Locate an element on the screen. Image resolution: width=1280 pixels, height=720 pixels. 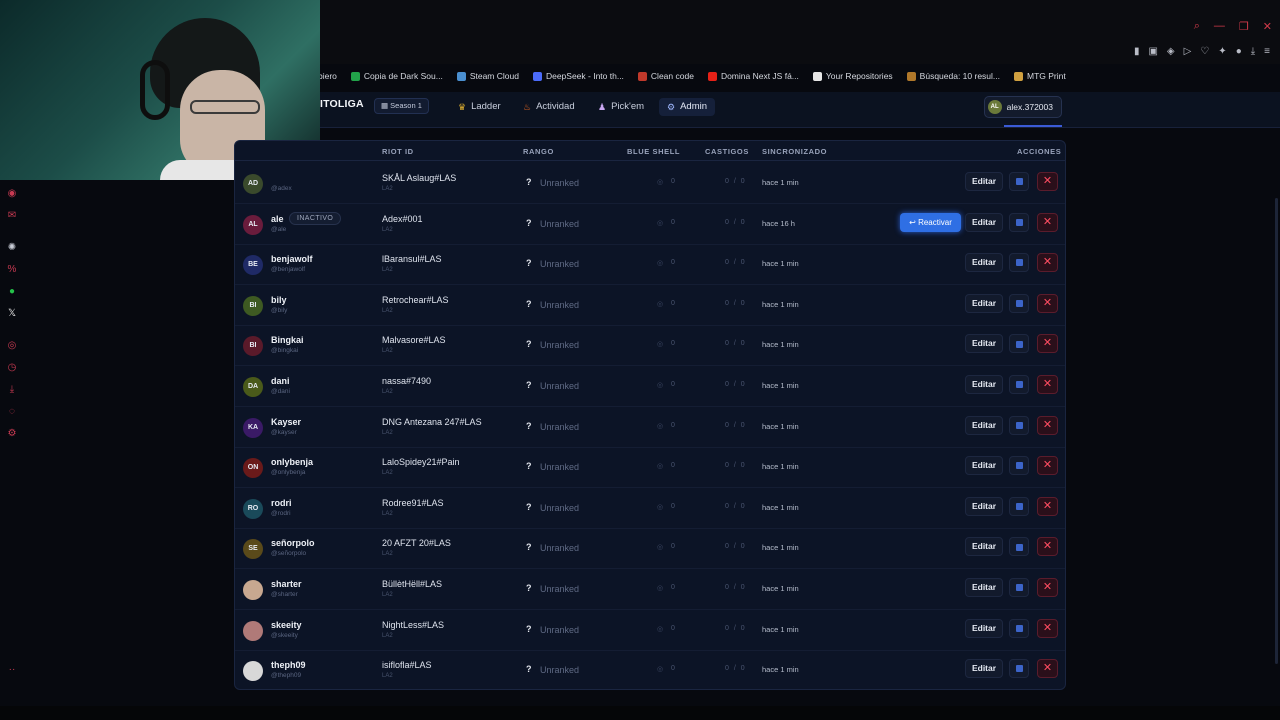
close-icon: ✕ is located at coordinates (1267, 26).